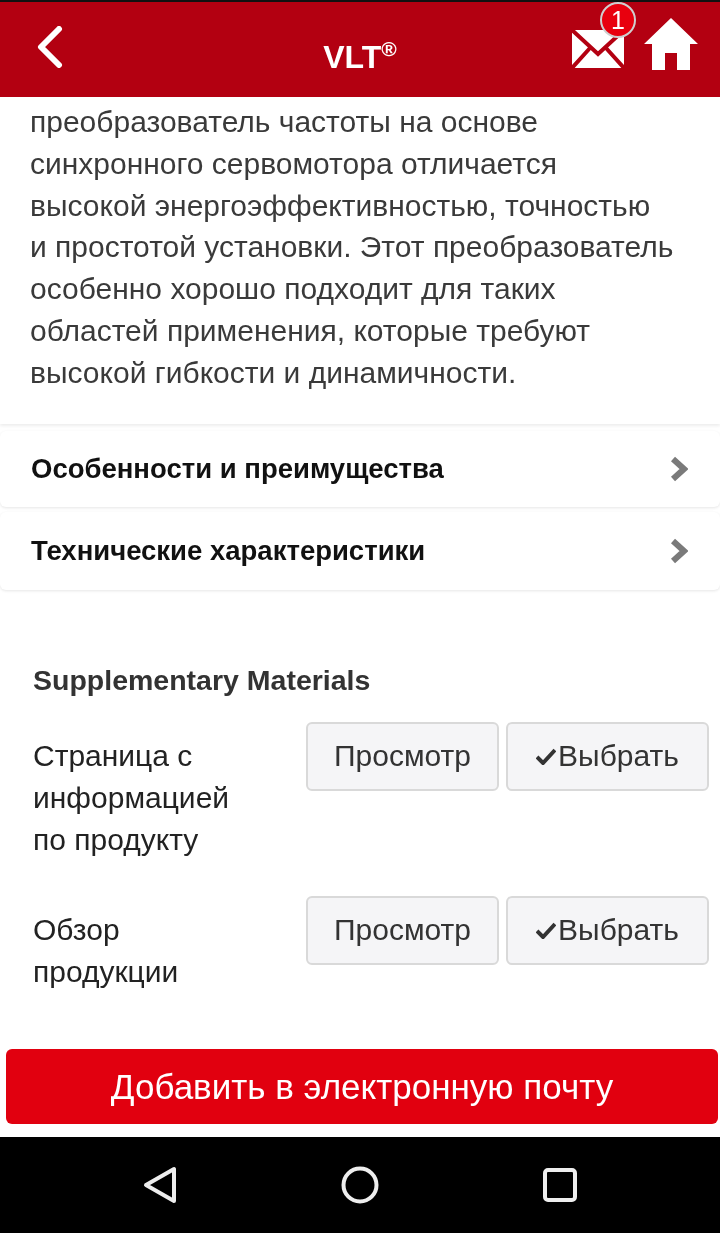 The height and width of the screenshot is (1233, 720). What do you see at coordinates (360, 1185) in the screenshot?
I see `circle-home-icon` at bounding box center [360, 1185].